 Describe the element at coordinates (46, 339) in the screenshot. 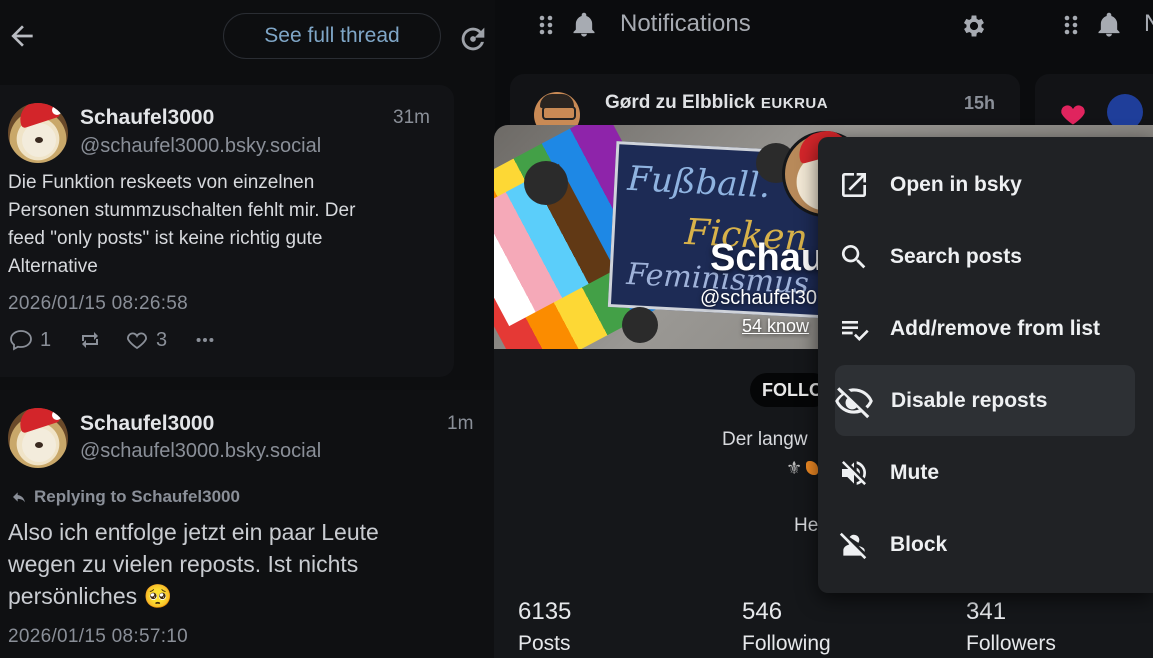

I see `reply-count: 1` at that location.